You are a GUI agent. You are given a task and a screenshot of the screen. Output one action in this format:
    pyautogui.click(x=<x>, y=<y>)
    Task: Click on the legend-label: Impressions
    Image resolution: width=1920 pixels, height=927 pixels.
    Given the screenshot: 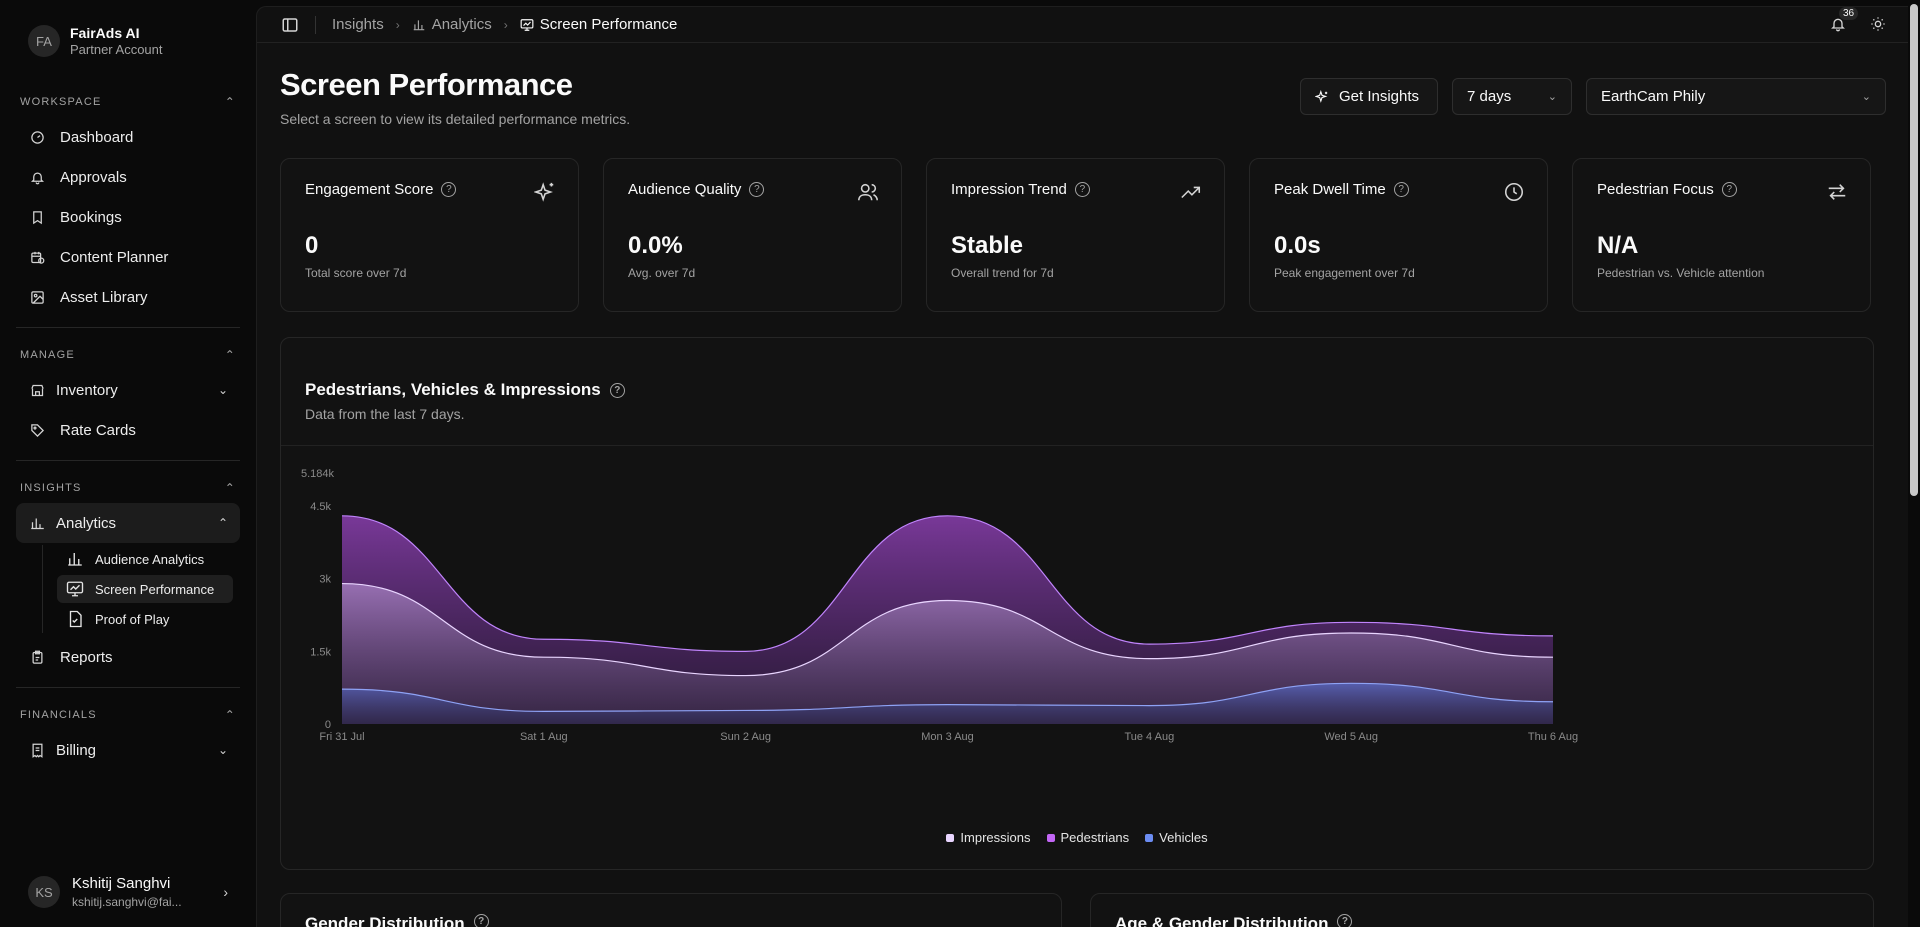 What is the action you would take?
    pyautogui.click(x=995, y=837)
    